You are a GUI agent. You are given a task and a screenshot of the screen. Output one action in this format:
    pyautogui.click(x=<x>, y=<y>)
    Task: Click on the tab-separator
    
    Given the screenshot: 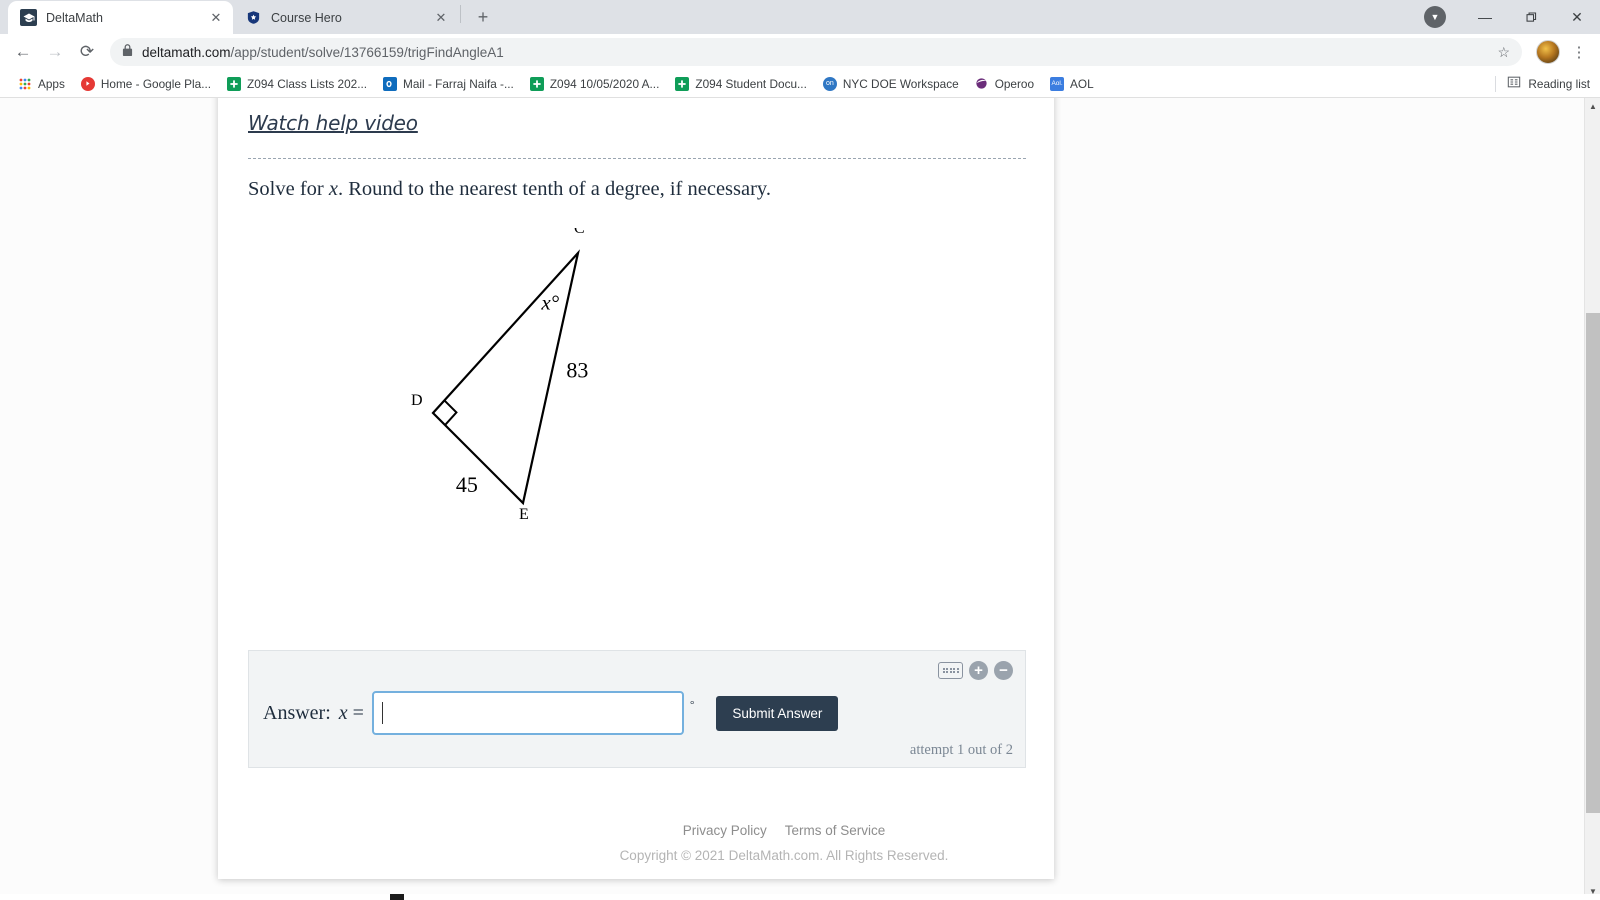 What is the action you would take?
    pyautogui.click(x=460, y=13)
    